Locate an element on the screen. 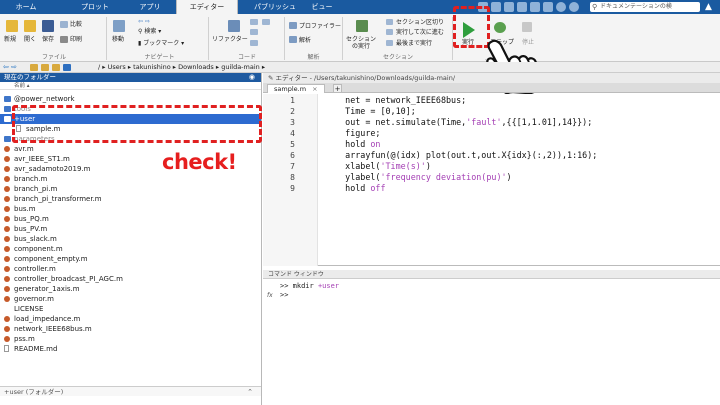 The height and width of the screenshot is (405, 720). section-break-button: セクション区切り is located at coordinates (420, 22).